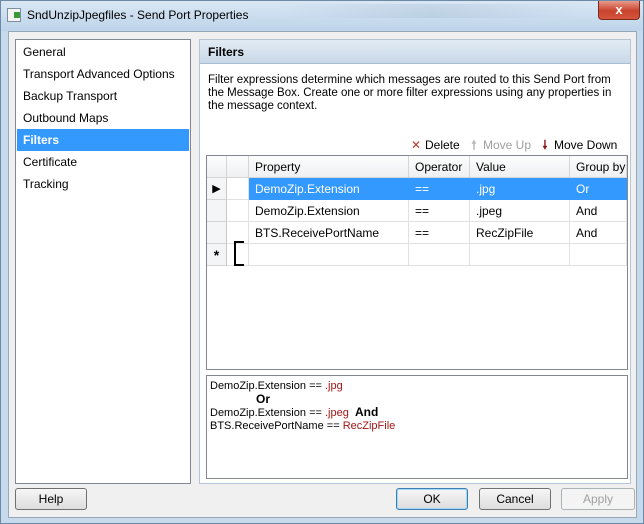 The width and height of the screenshot is (644, 524). What do you see at coordinates (545, 145) in the screenshot?
I see `arrow-down-icon: 🠗` at bounding box center [545, 145].